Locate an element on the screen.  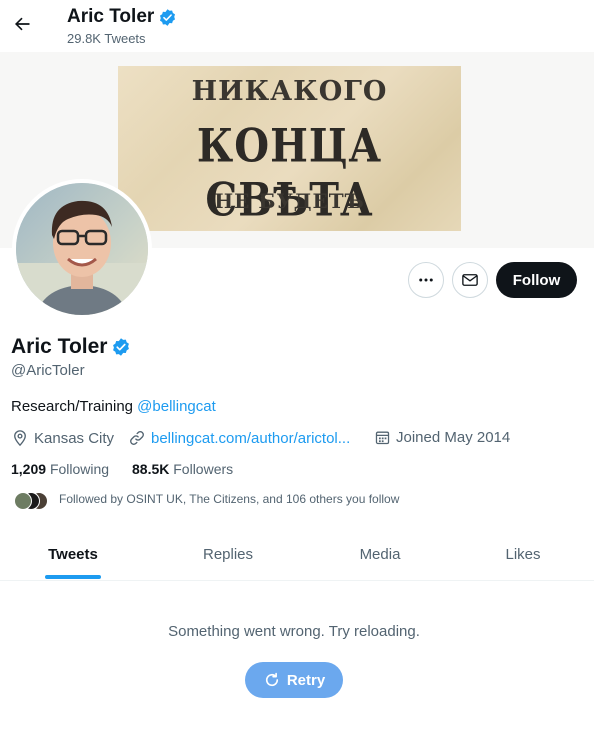
following-label: Following is located at coordinates (79, 469).